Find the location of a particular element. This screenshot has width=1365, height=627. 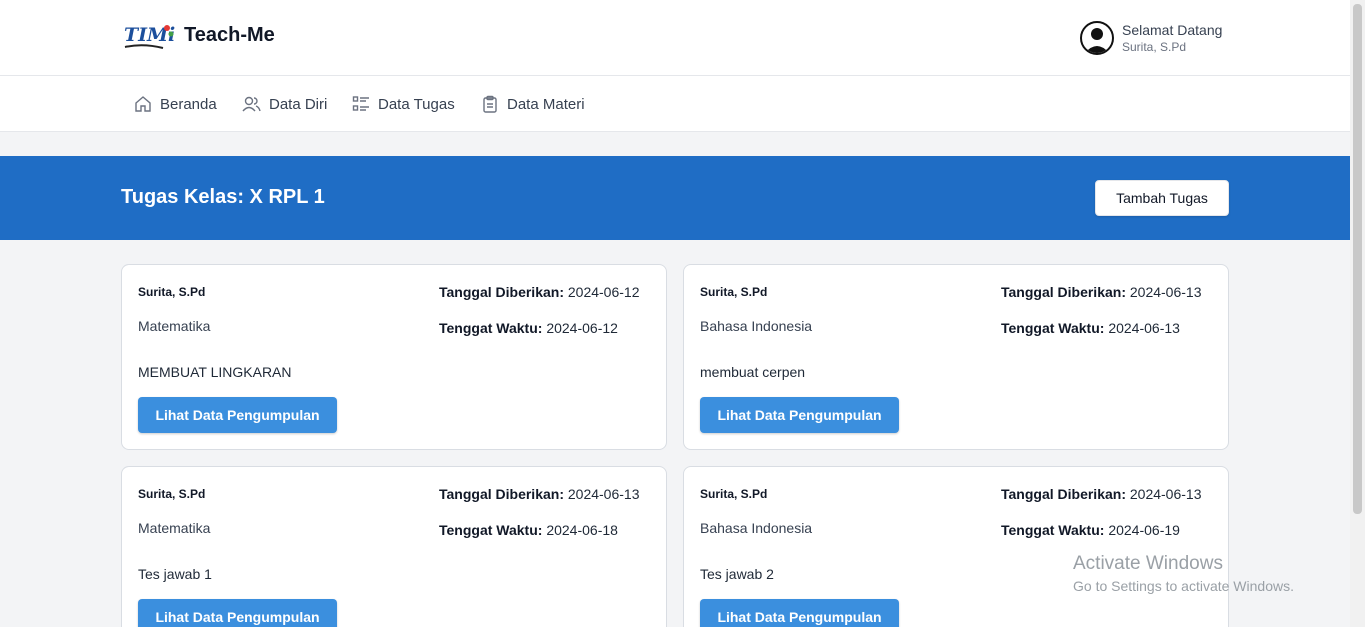

due-value: 2024-06-19 is located at coordinates (1144, 530).